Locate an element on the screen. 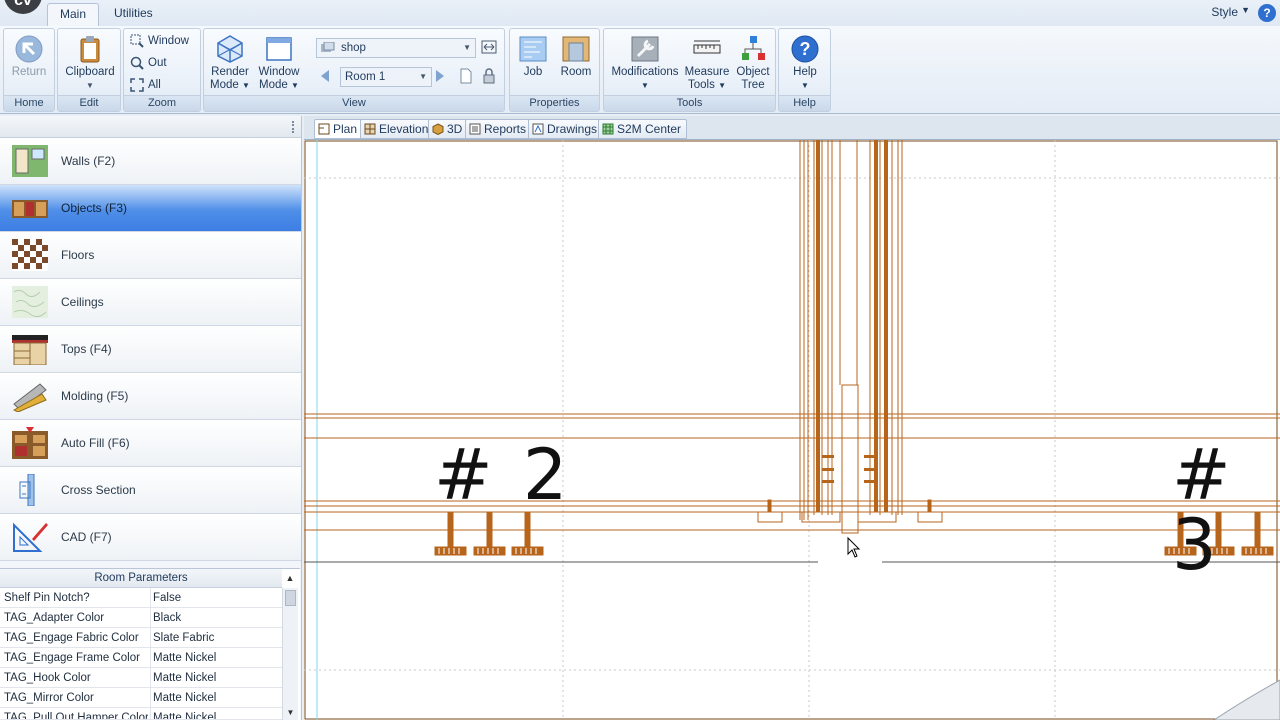 Image resolution: width=1280 pixels, height=720 pixels. lock-room-button is located at coordinates (491, 77).